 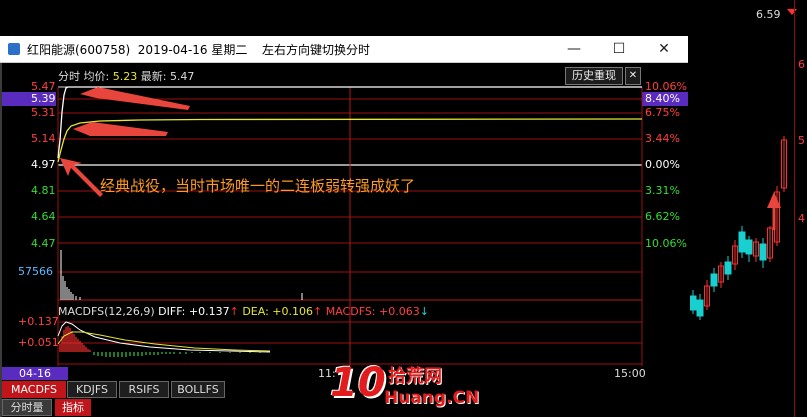 What do you see at coordinates (630, 373) in the screenshot?
I see `time-end: 15:00` at bounding box center [630, 373].